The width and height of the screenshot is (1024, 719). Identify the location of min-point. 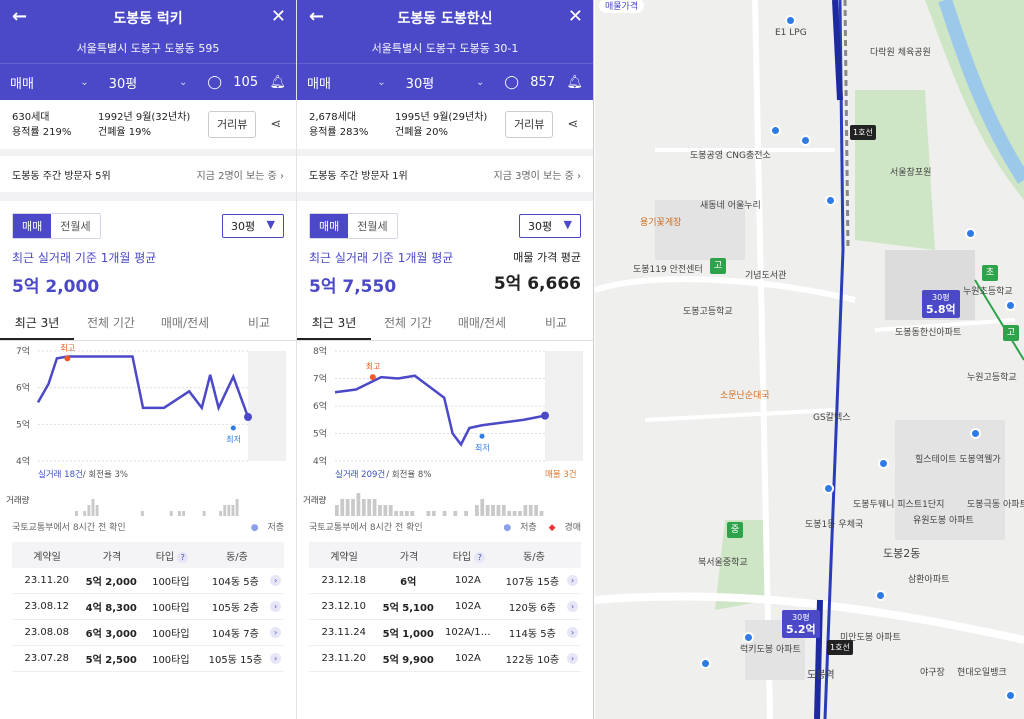
(482, 436).